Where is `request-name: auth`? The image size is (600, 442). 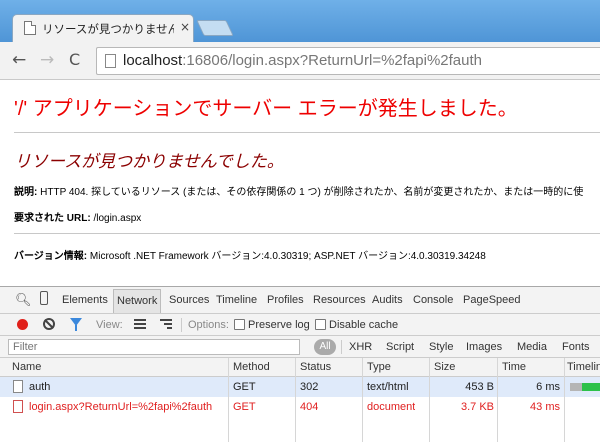 request-name: auth is located at coordinates (126, 387).